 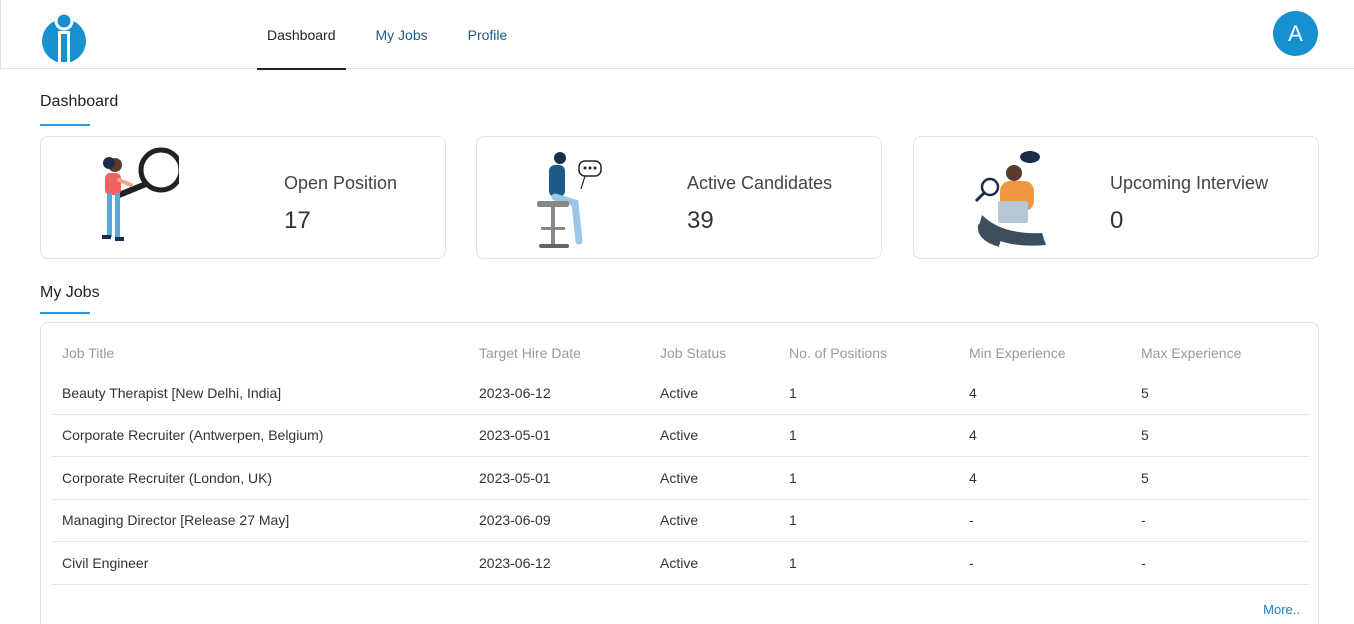 I want to click on tab-my-jobs: My Jobs, so click(x=402, y=34).